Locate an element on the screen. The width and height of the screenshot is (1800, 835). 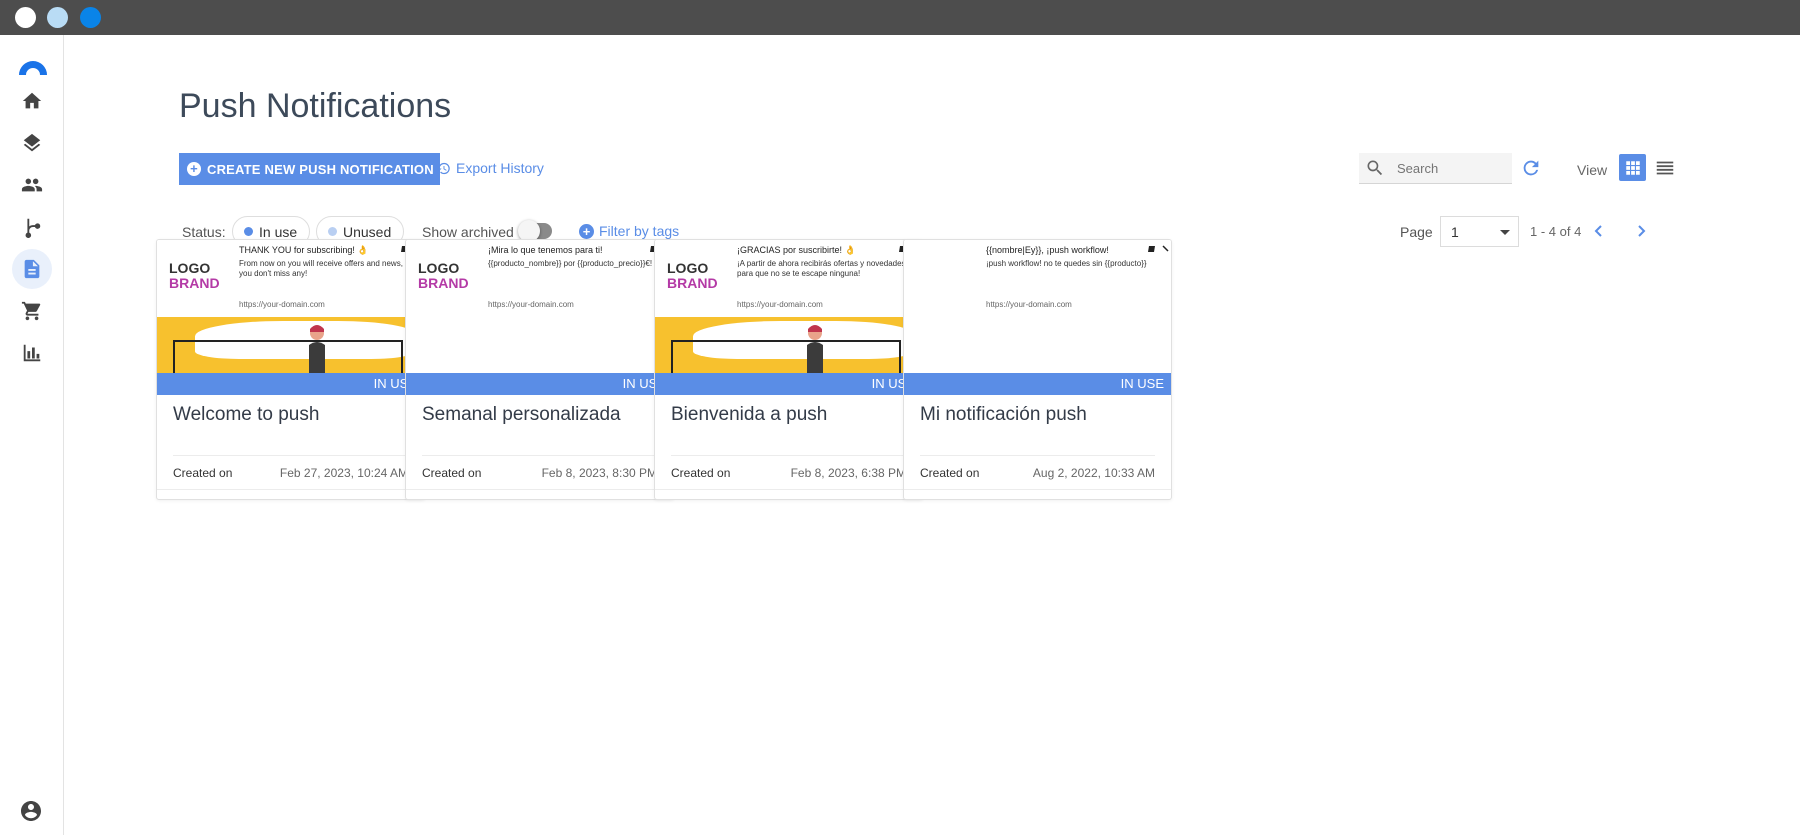
created-date: Aug 2, 2022, 10:33 AM is located at coordinates (1093, 473).